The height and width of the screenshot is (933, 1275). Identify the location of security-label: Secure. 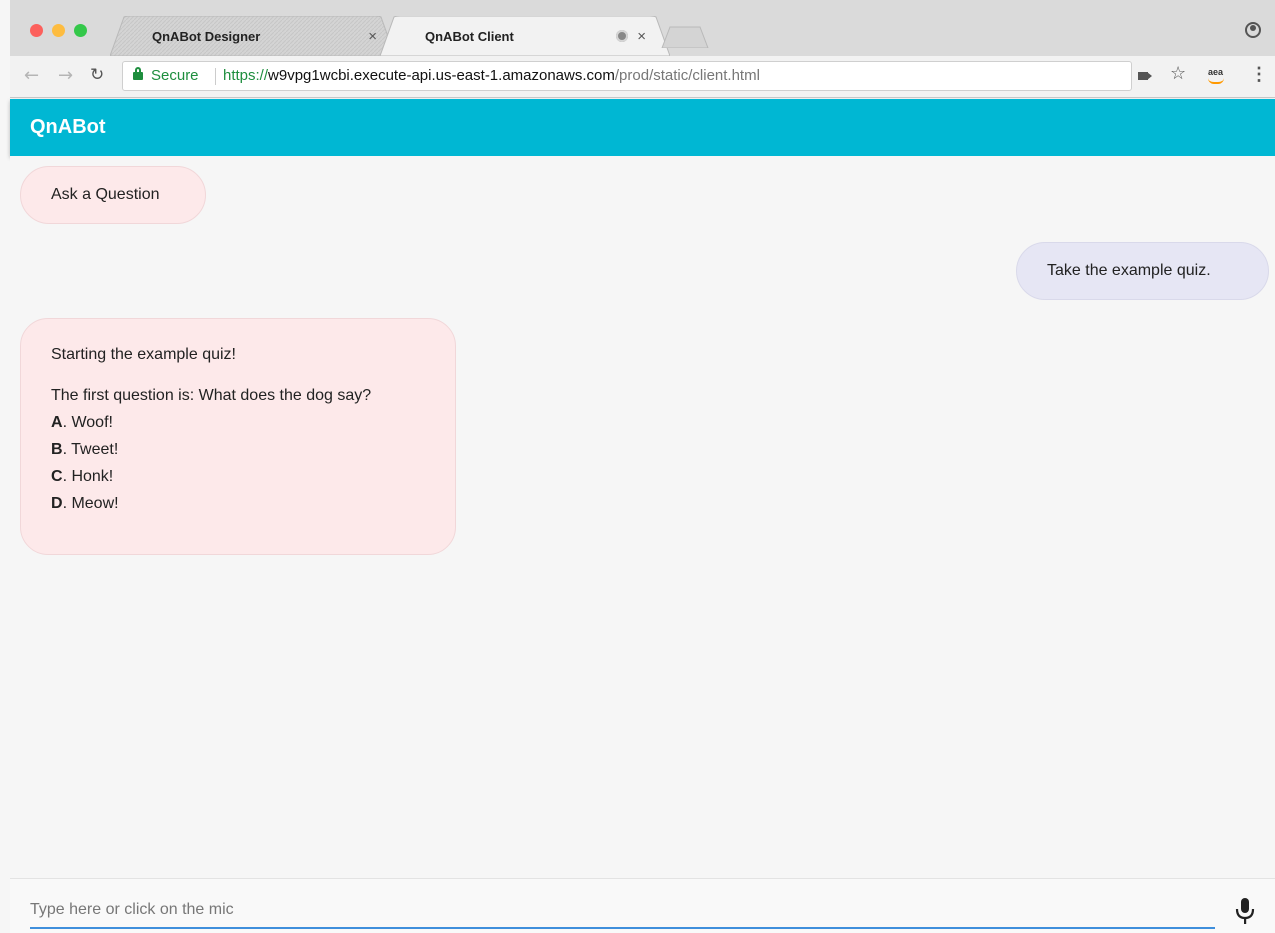
(175, 75).